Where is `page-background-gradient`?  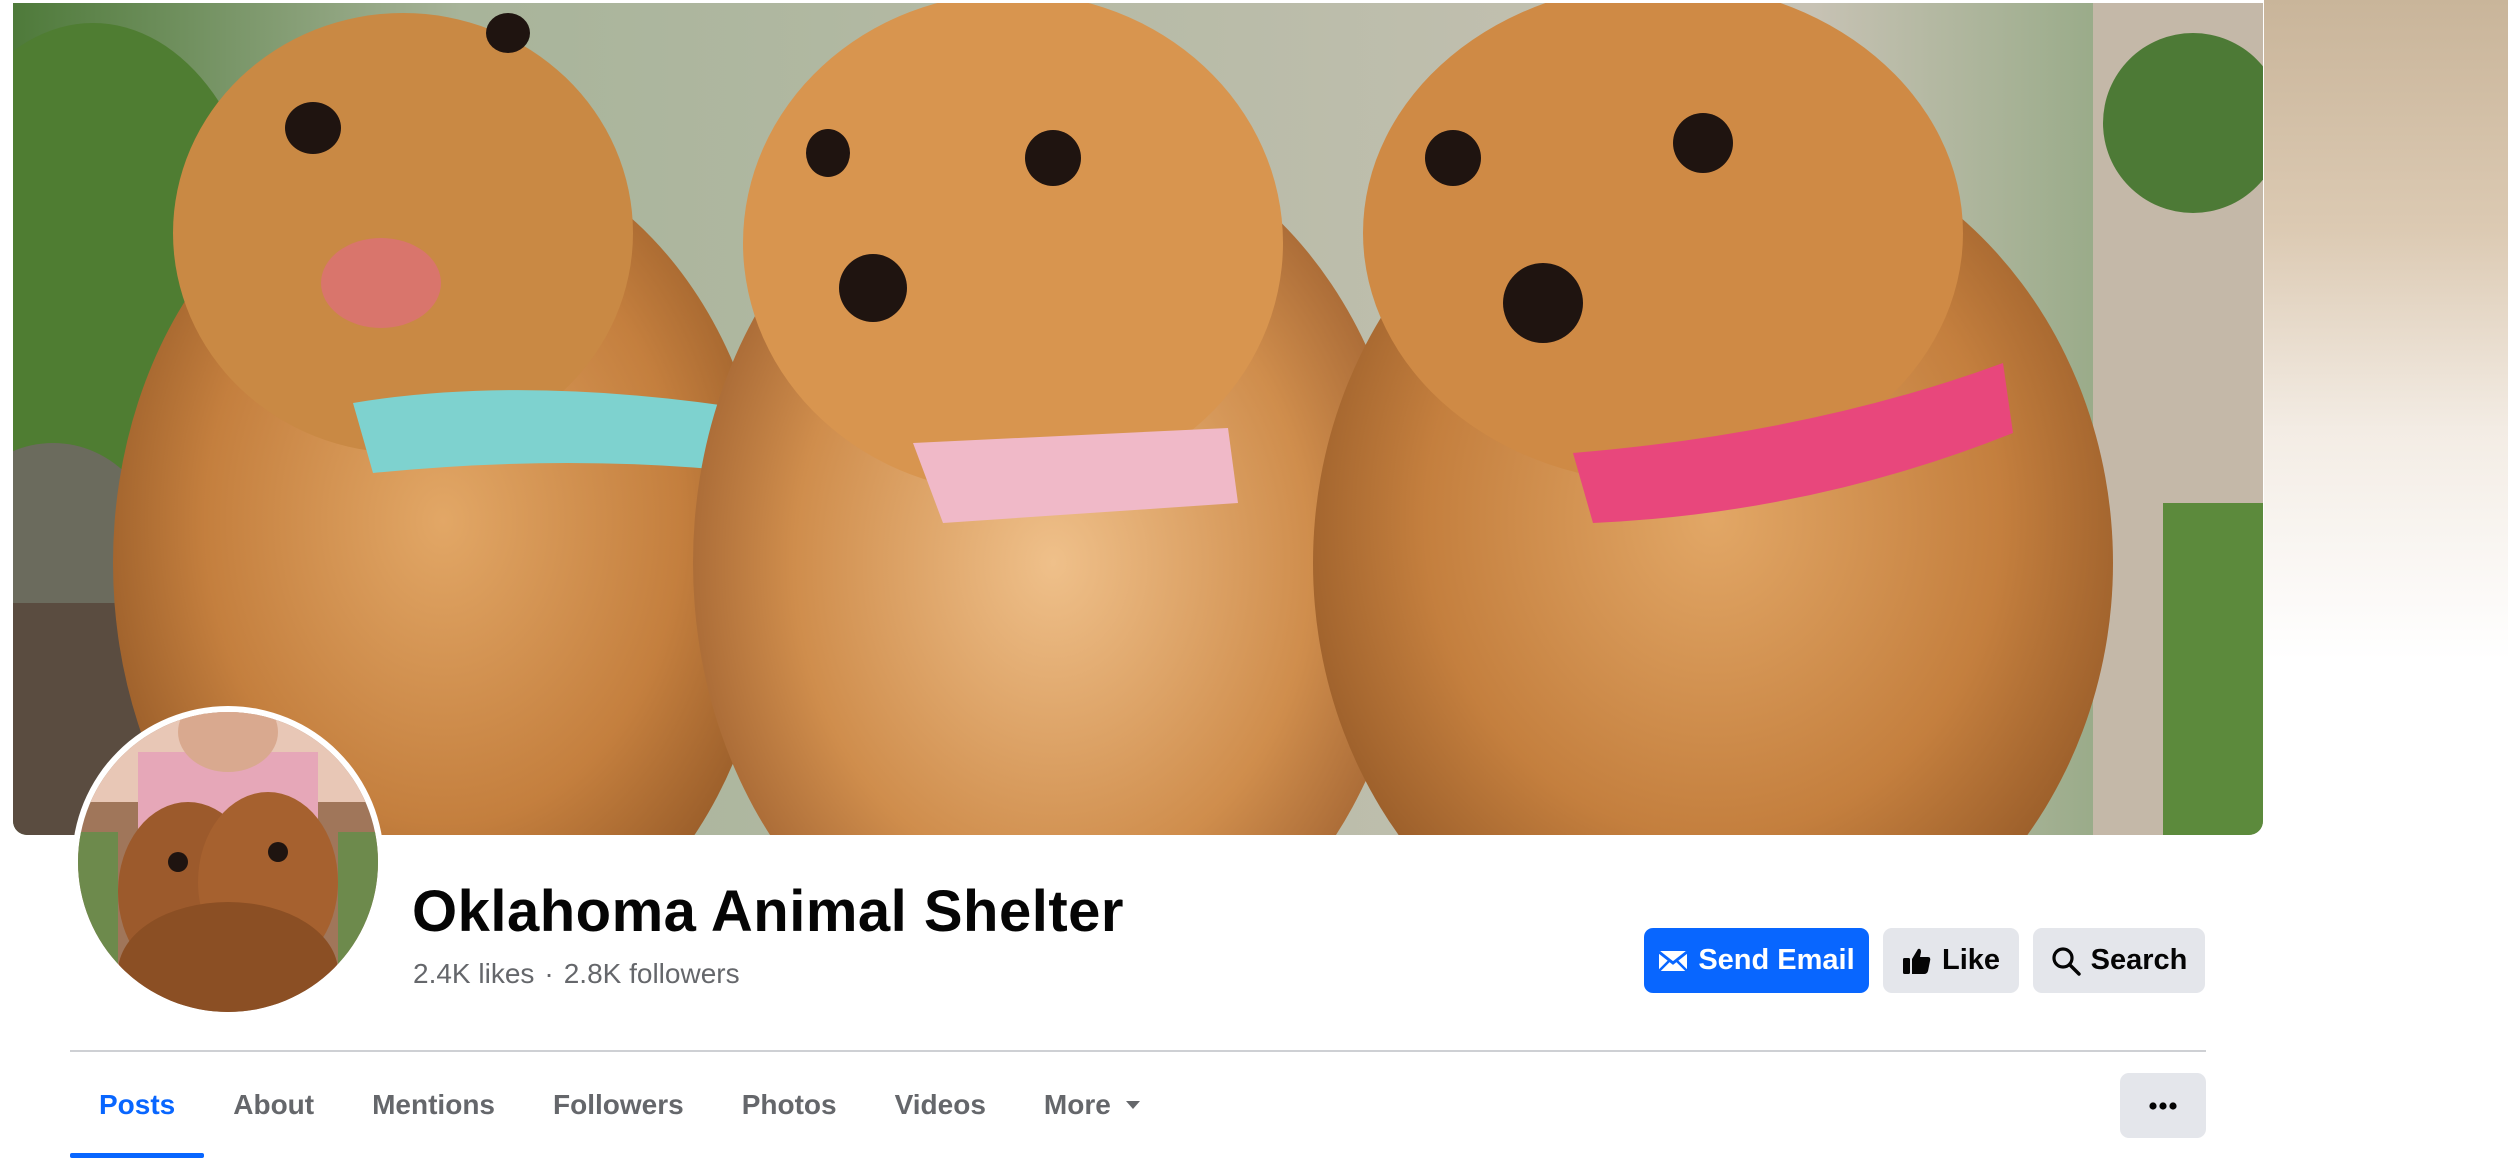
page-background-gradient is located at coordinates (2386, 330).